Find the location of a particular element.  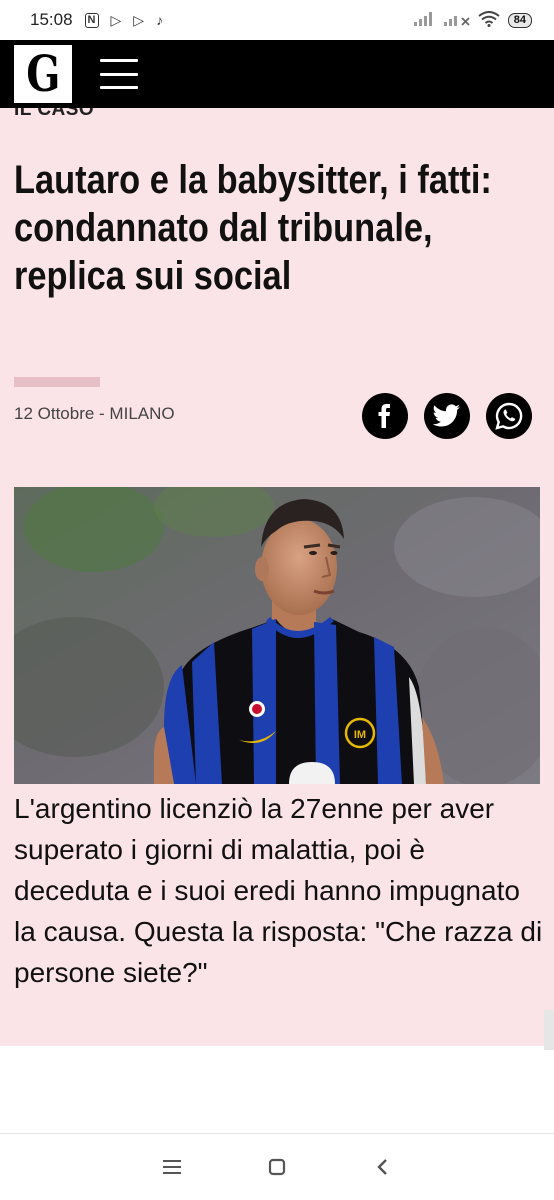

system-nav-bar is located at coordinates (277, 1166).